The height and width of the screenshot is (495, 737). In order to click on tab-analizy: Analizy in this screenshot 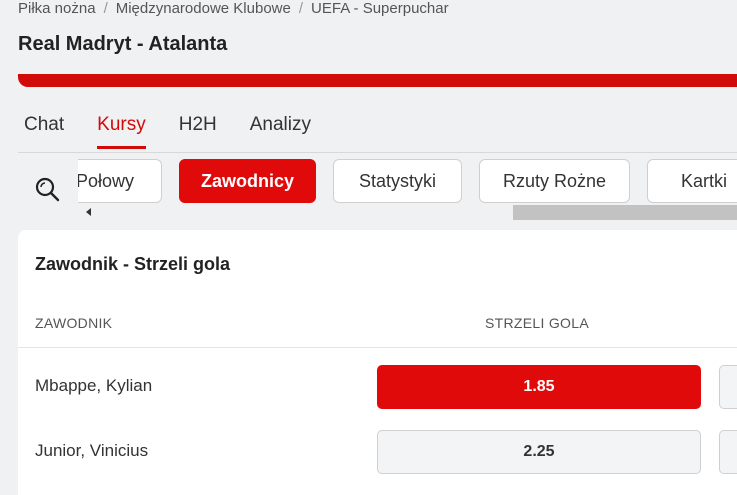, I will do `click(280, 131)`.